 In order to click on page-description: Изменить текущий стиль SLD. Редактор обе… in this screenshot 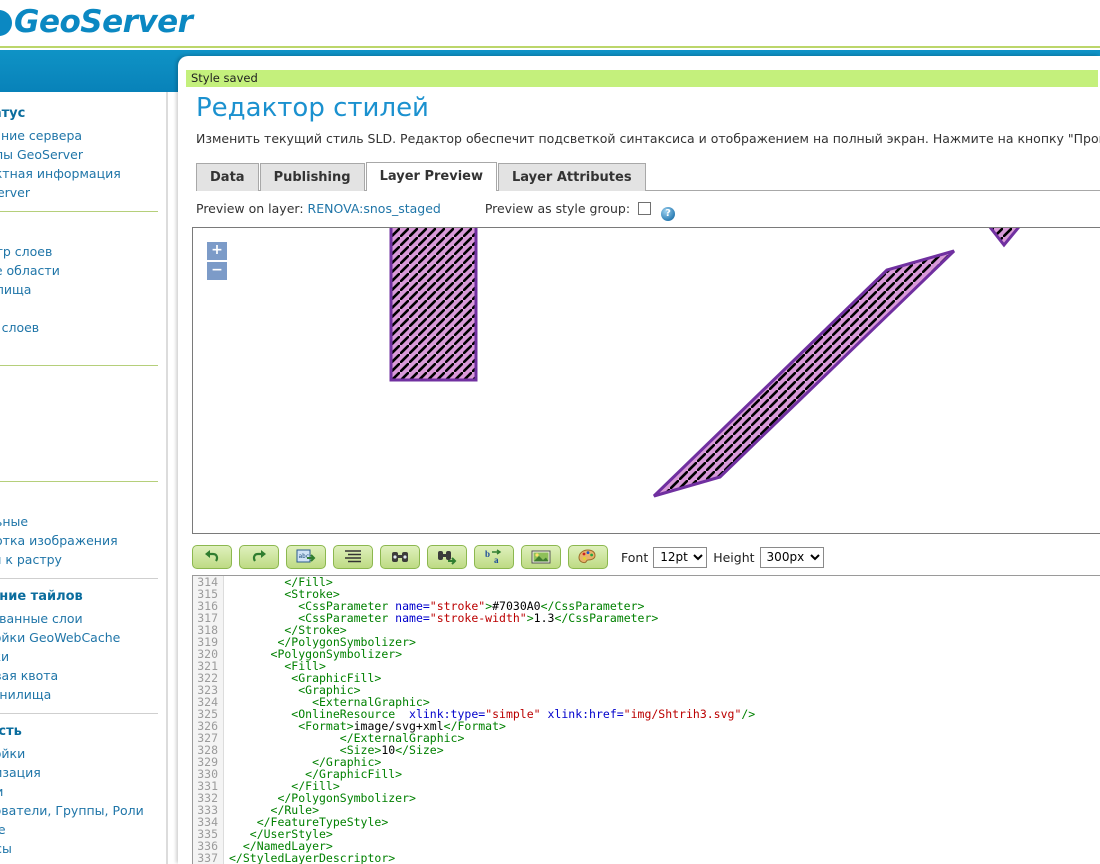, I will do `click(648, 138)`.